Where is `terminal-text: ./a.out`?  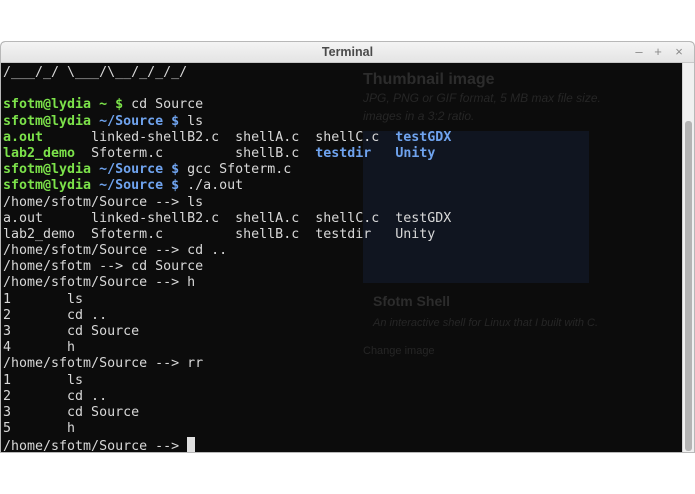 terminal-text: ./a.out is located at coordinates (215, 186).